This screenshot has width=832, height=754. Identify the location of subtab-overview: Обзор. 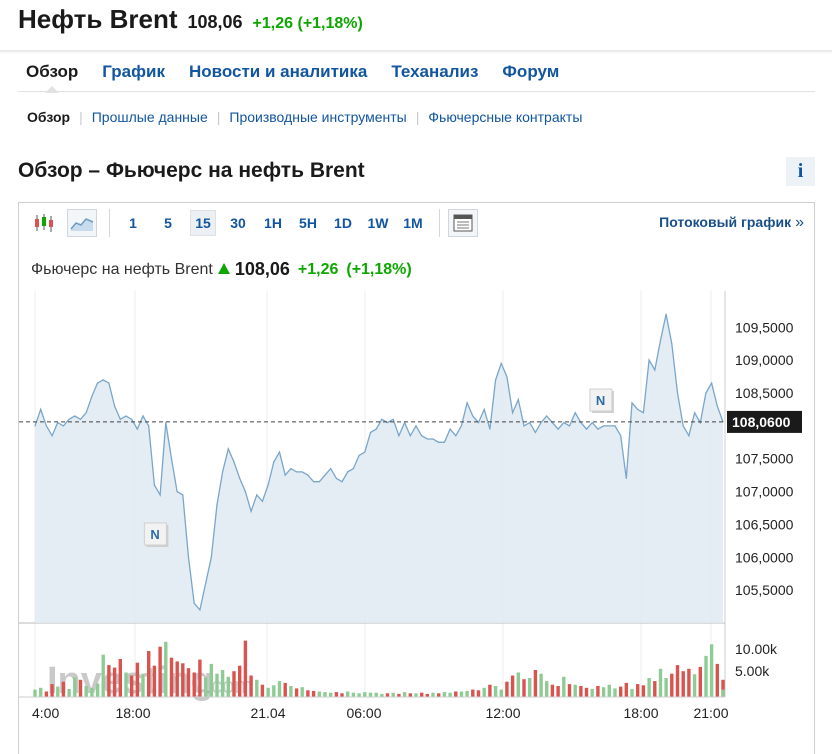
(48, 117).